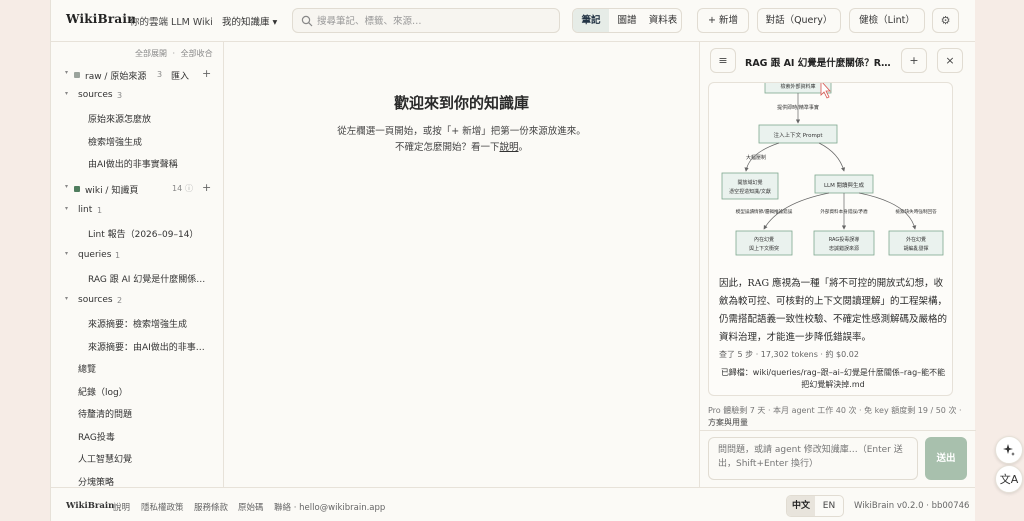 The image size is (1024, 521). What do you see at coordinates (189, 188) in the screenshot?
I see `info-icon: ⓘ` at bounding box center [189, 188].